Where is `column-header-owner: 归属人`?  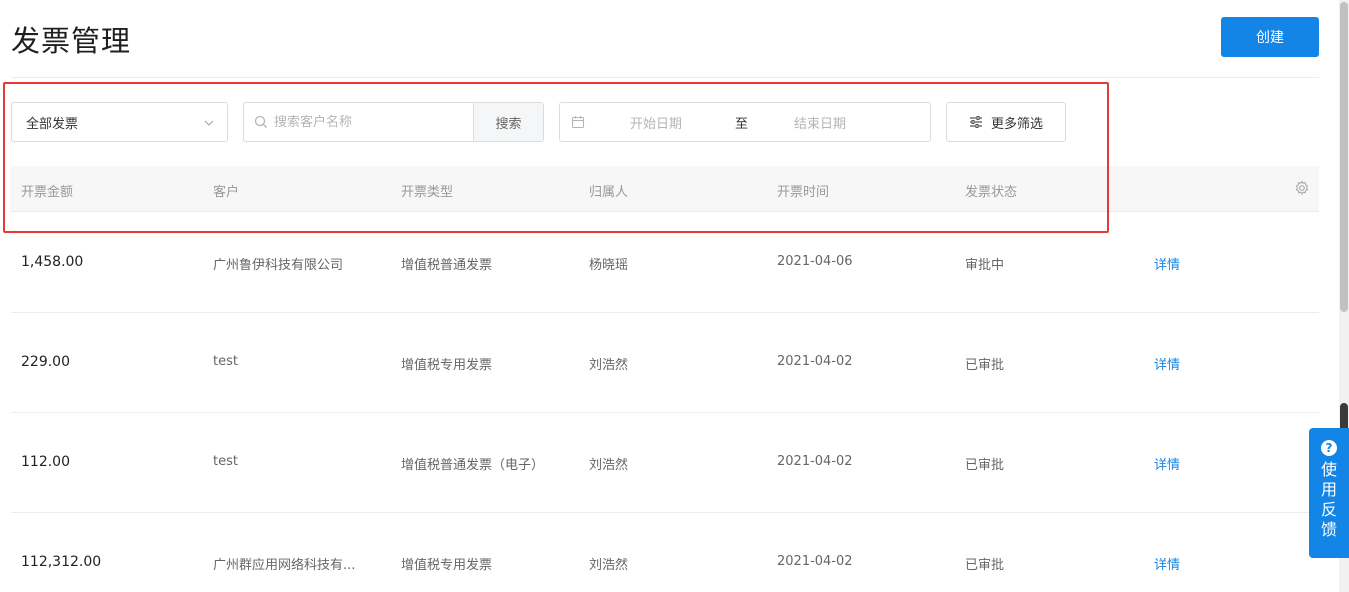
column-header-owner: 归属人 is located at coordinates (608, 190).